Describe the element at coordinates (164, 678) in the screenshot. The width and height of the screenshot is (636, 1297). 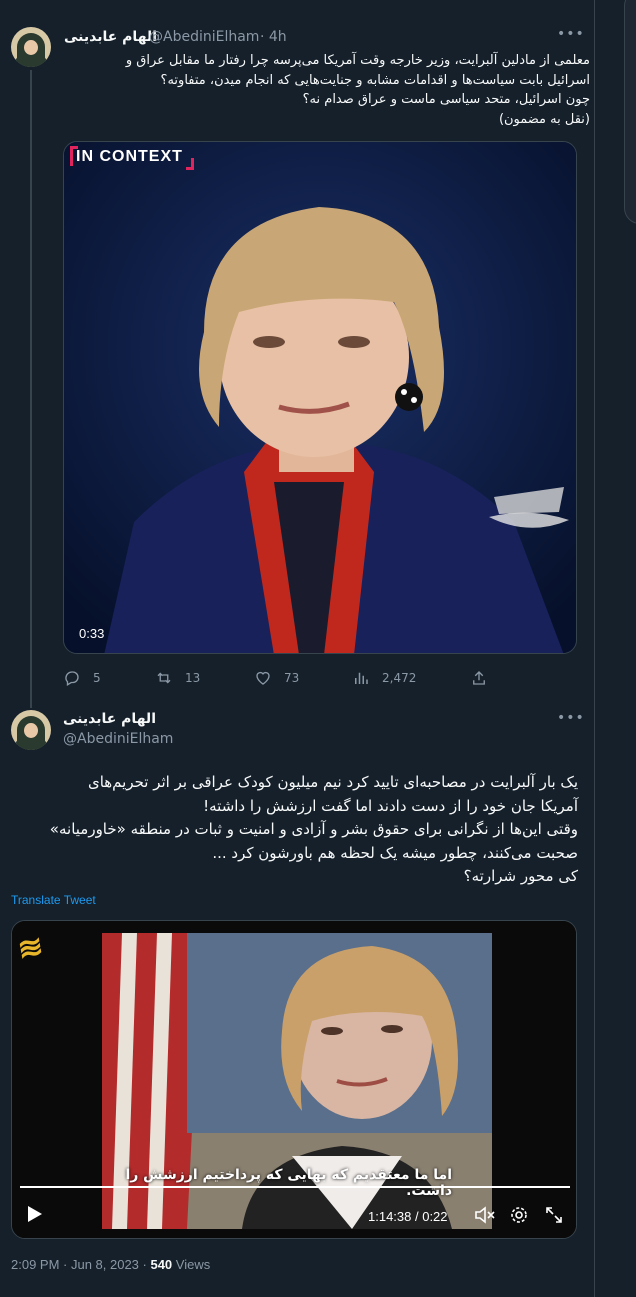
I see `retweet-icon` at that location.